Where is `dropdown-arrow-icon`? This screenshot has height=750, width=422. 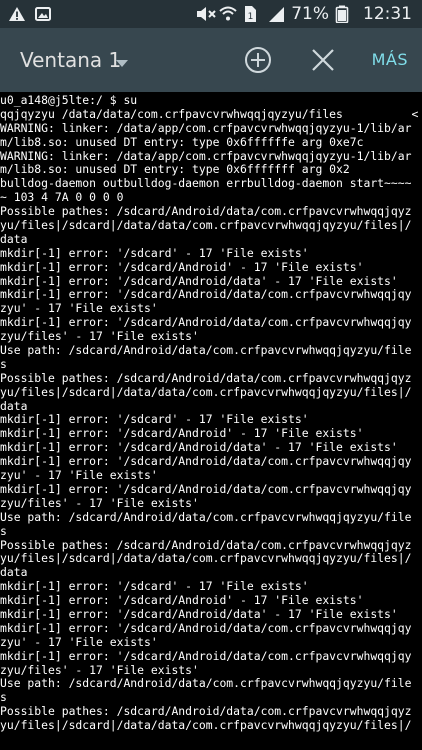
dropdown-arrow-icon is located at coordinates (122, 63).